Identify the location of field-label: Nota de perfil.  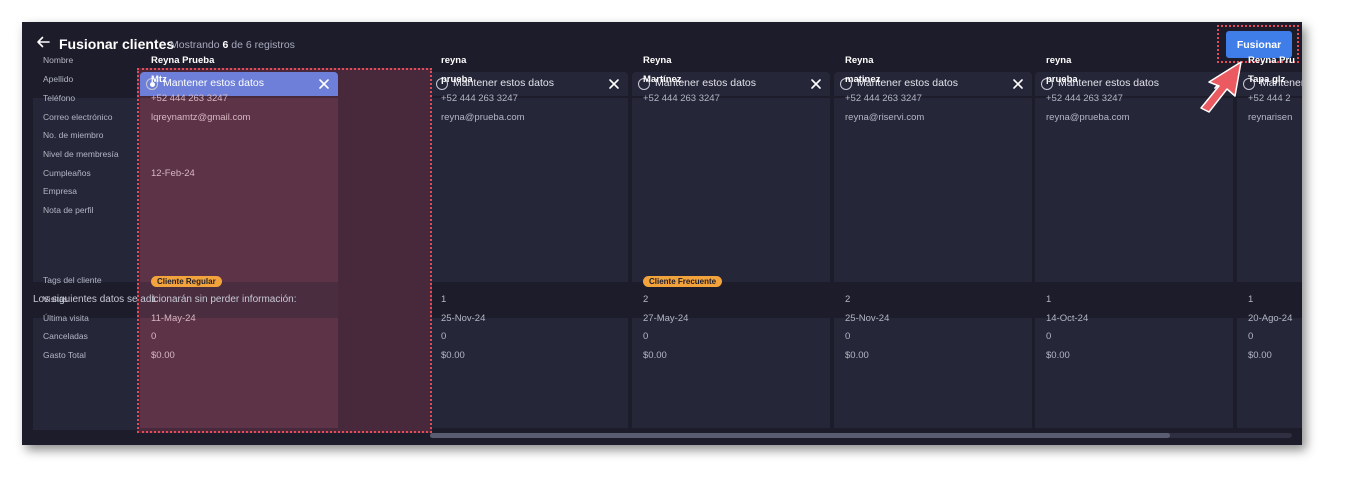
(68, 210).